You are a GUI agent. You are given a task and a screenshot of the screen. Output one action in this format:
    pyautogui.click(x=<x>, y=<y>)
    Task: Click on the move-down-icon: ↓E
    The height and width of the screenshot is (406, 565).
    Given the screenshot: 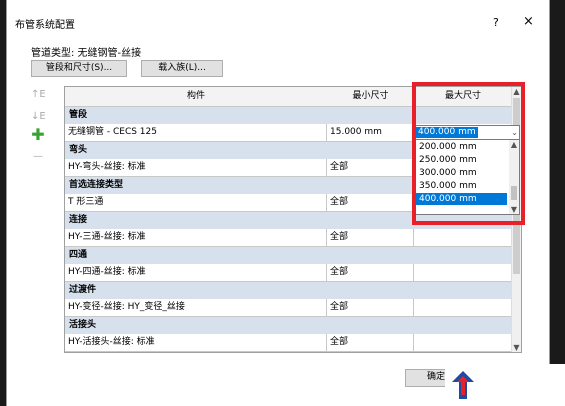 What is the action you would take?
    pyautogui.click(x=38, y=117)
    